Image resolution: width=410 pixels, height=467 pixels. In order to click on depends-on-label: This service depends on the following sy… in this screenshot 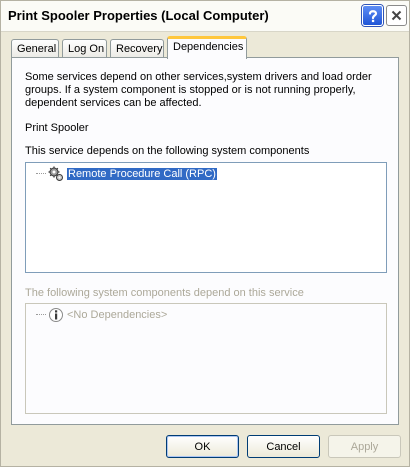, I will do `click(167, 151)`.